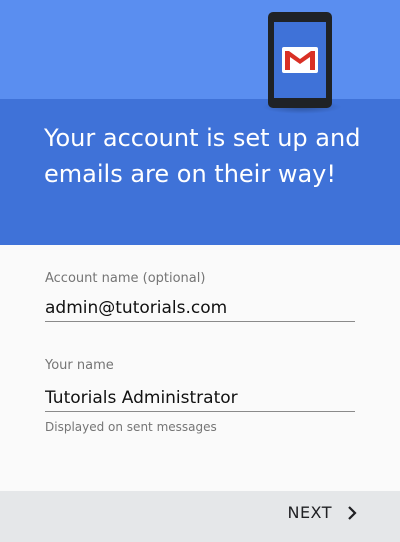 This screenshot has height=542, width=400. Describe the element at coordinates (131, 427) in the screenshot. I see `your-name-helper-text: Displayed on sent messages` at that location.